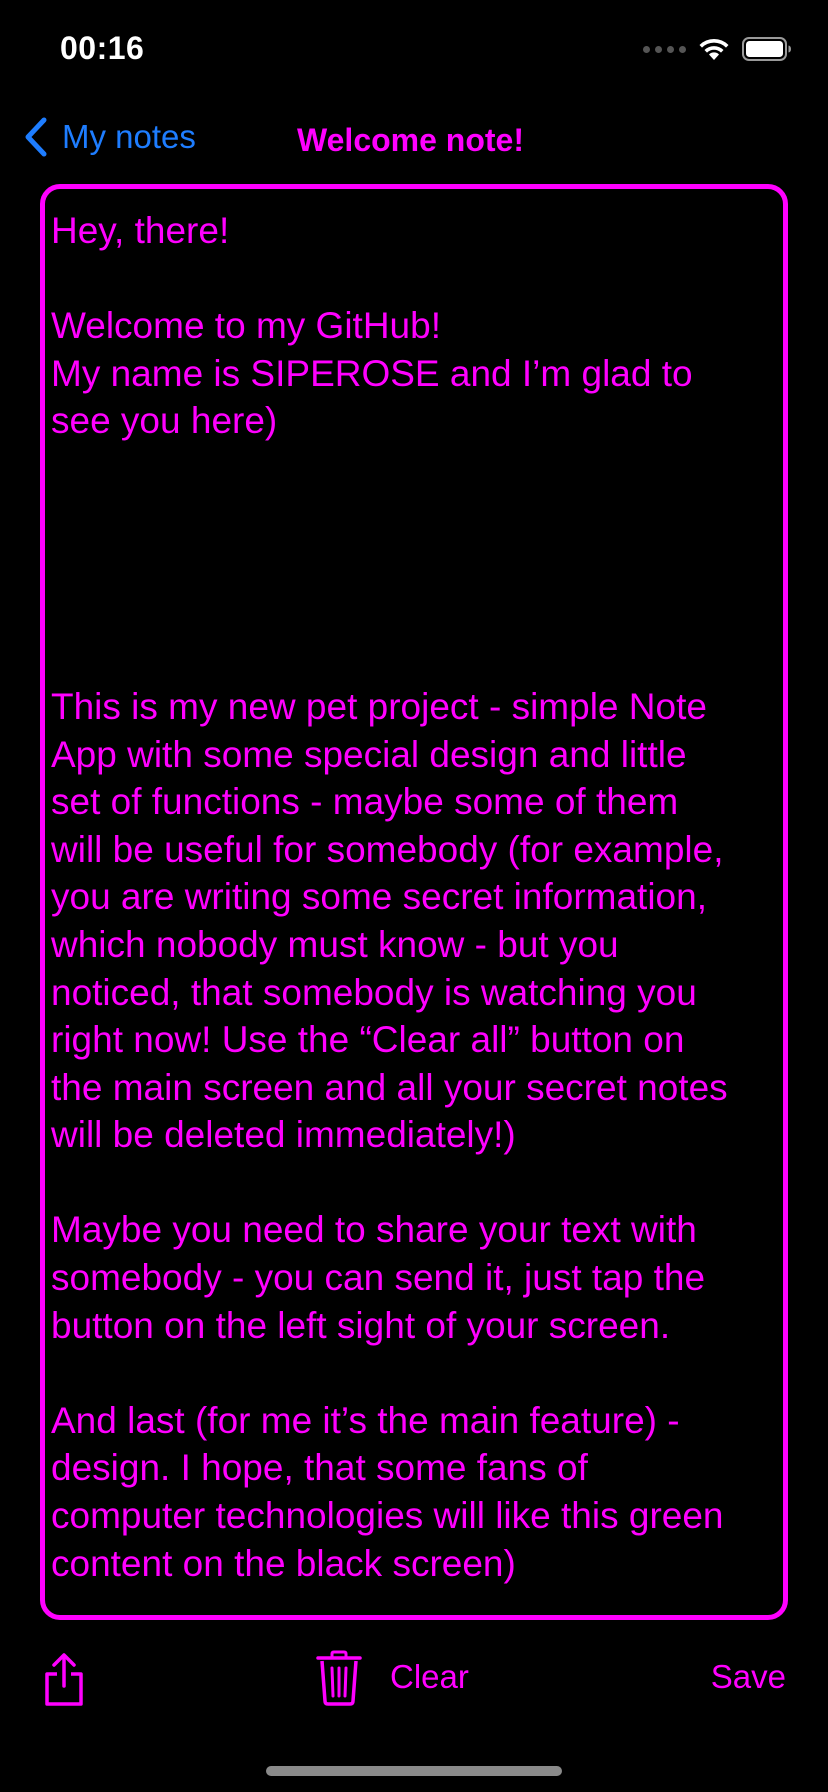 The image size is (828, 1792). What do you see at coordinates (766, 49) in the screenshot?
I see `battery-icon` at bounding box center [766, 49].